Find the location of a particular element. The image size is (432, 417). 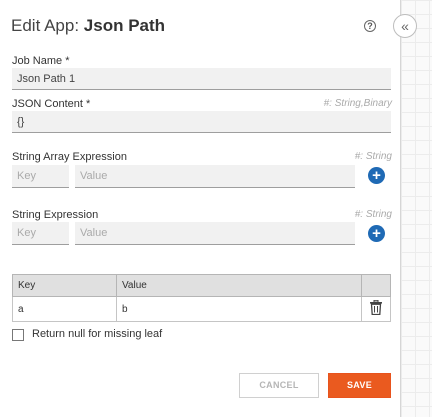

string-expression-key-input: Key is located at coordinates (40, 233).